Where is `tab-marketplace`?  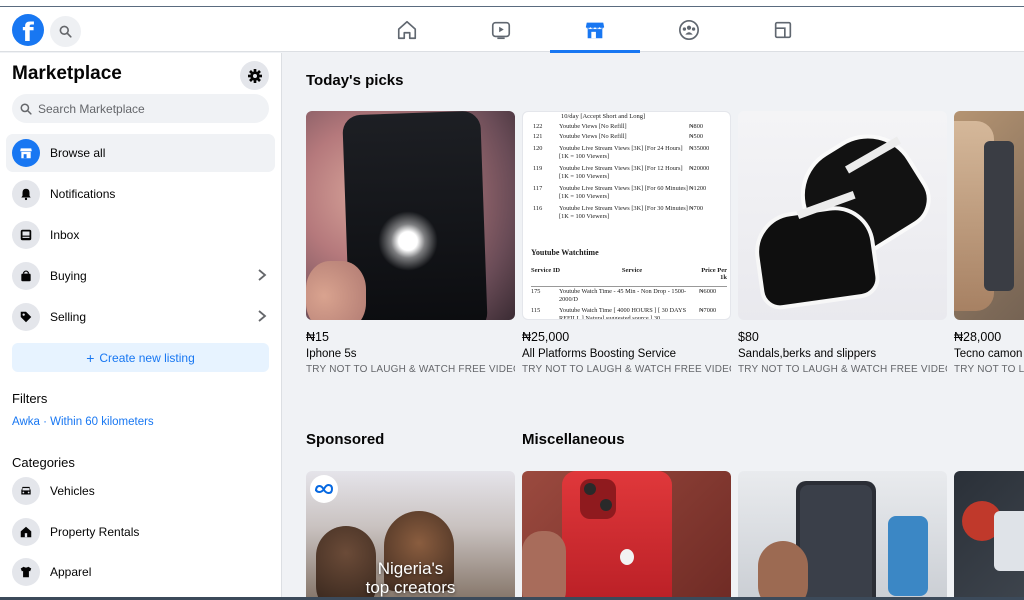 tab-marketplace is located at coordinates (595, 30).